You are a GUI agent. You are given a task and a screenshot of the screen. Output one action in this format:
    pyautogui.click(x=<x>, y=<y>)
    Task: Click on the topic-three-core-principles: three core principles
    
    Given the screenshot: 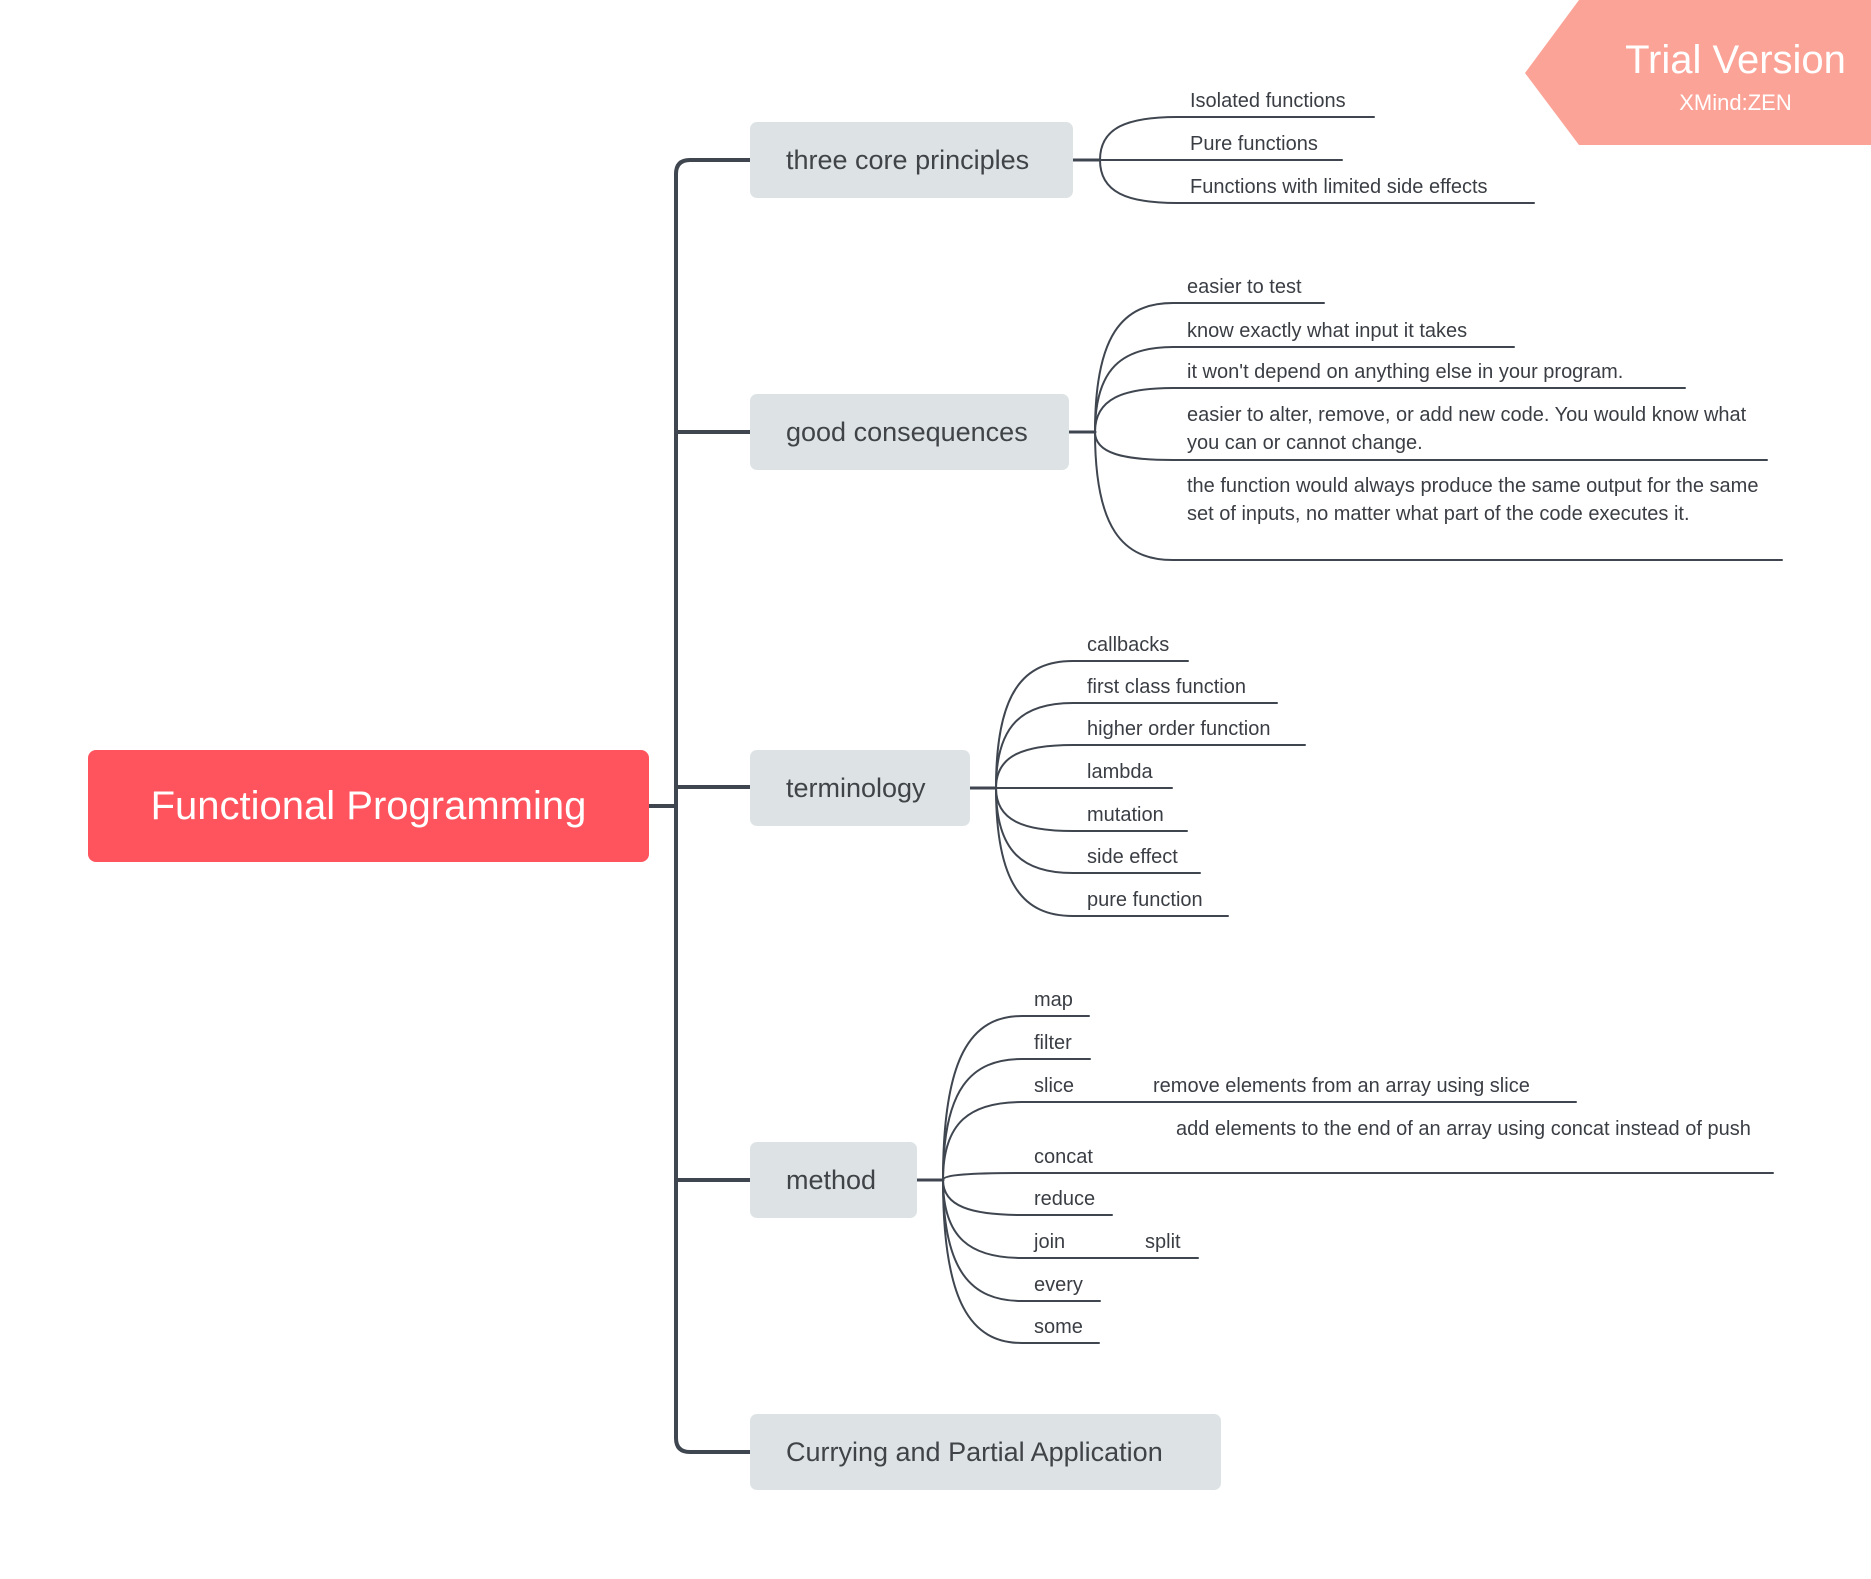 What is the action you would take?
    pyautogui.click(x=911, y=160)
    